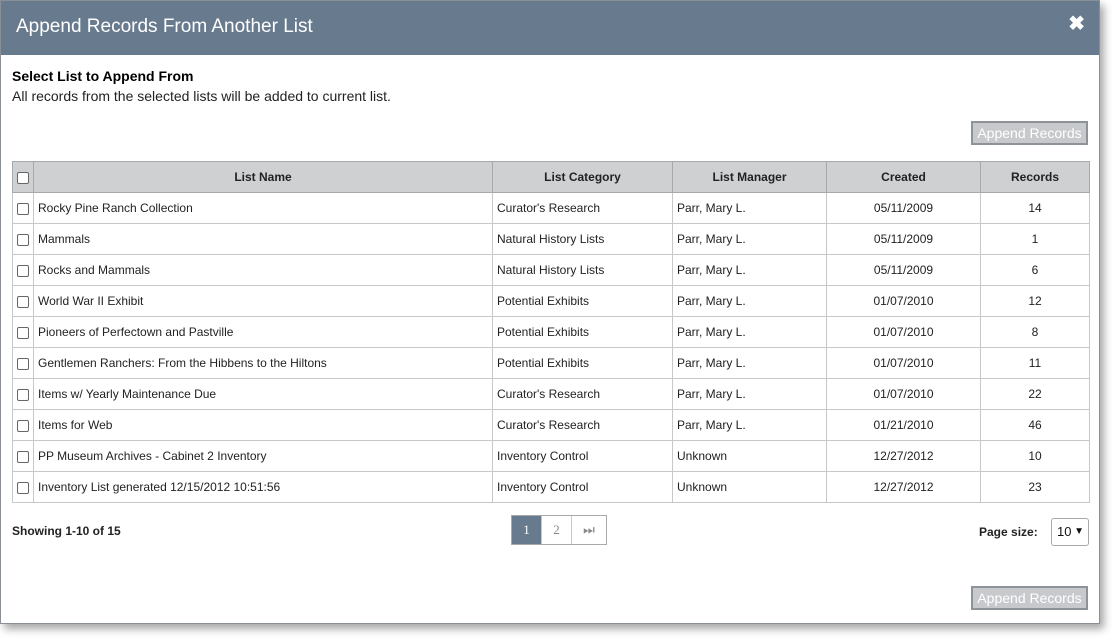 This screenshot has width=1113, height=639. Describe the element at coordinates (263, 177) in the screenshot. I see `column-header-list-name: List Name` at that location.